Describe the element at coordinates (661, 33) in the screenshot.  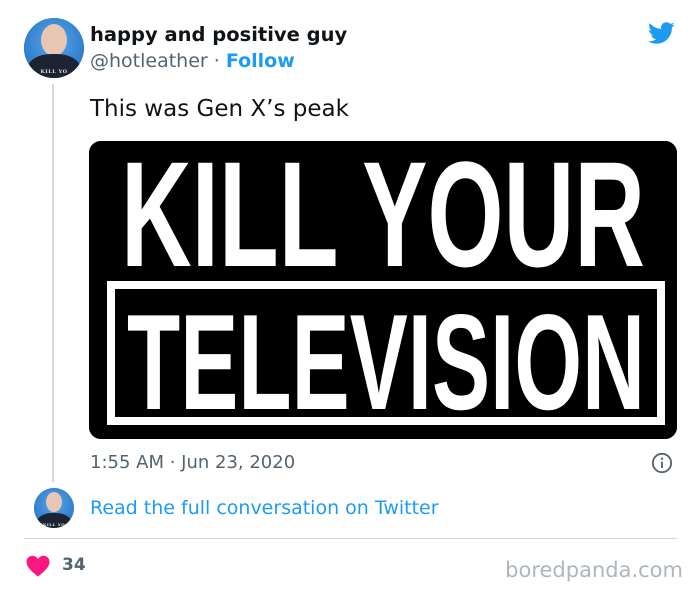
I see `twitter-bird-icon` at that location.